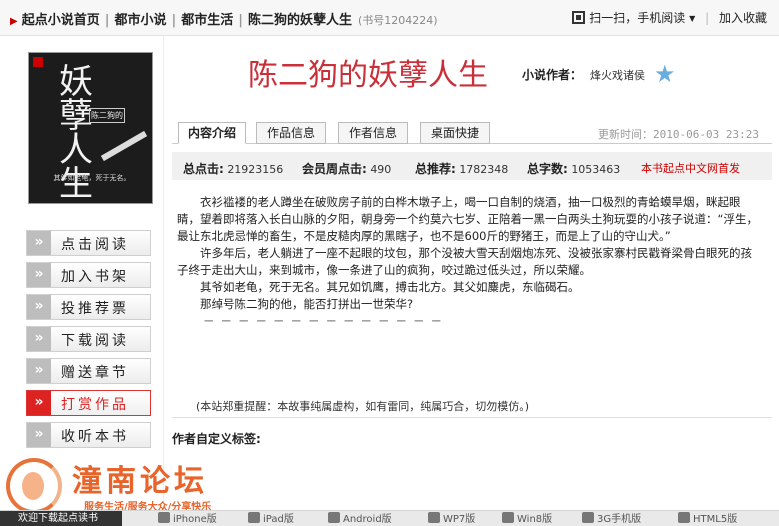  What do you see at coordinates (368, 75) in the screenshot?
I see `book-title: 陈二狗的妖孽人生` at bounding box center [368, 75].